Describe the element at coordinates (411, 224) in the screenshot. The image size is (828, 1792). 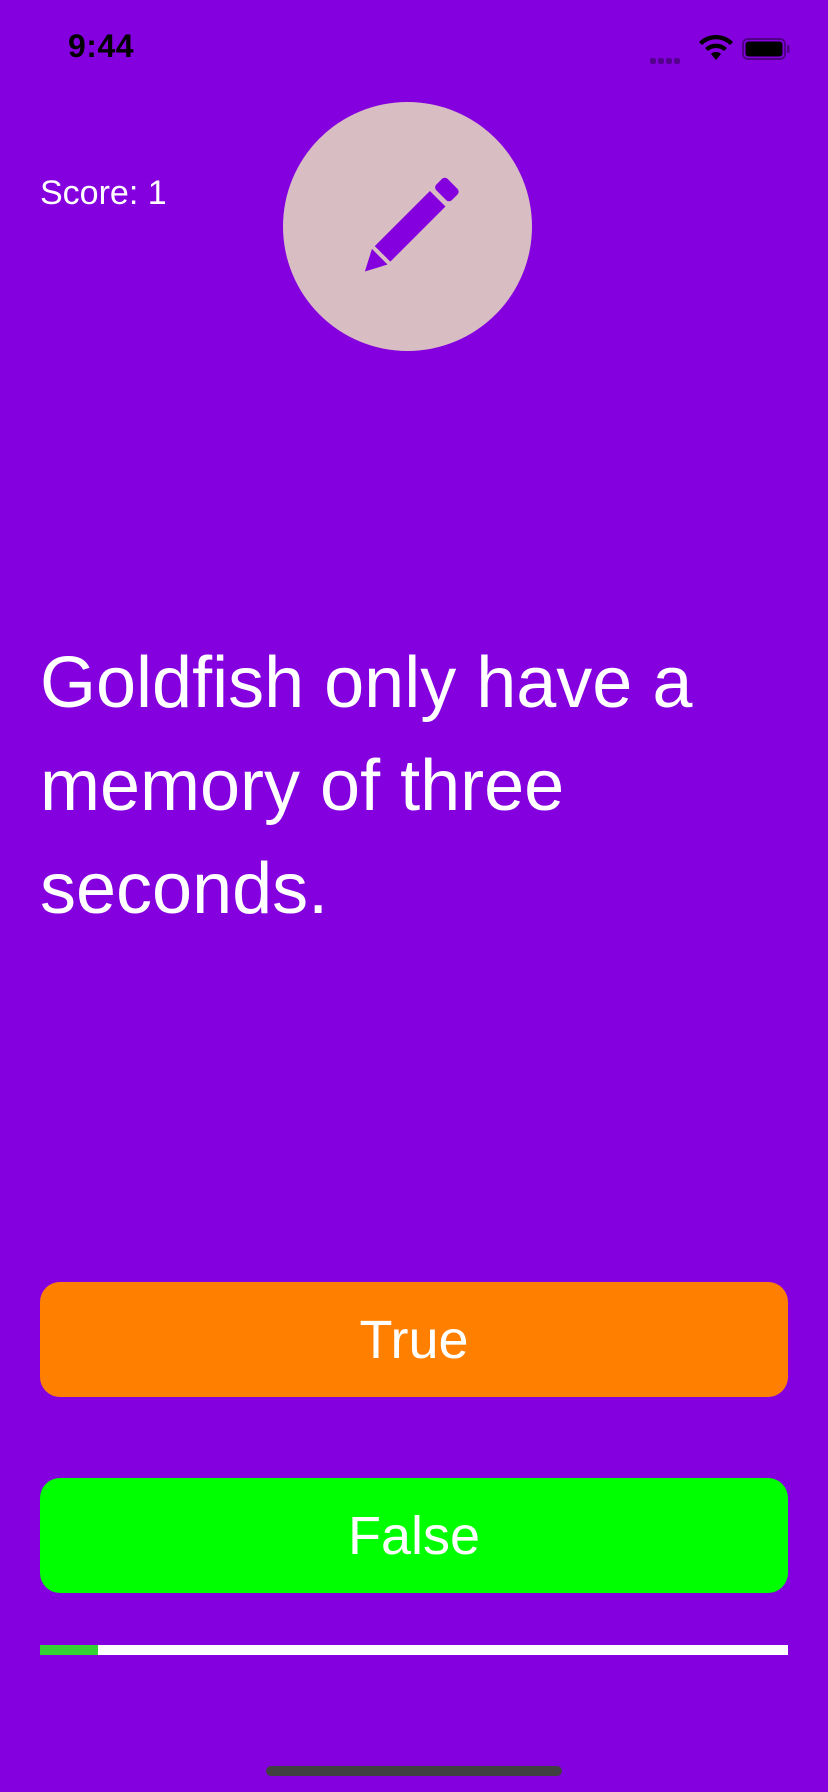
I see `pencil-icon` at that location.